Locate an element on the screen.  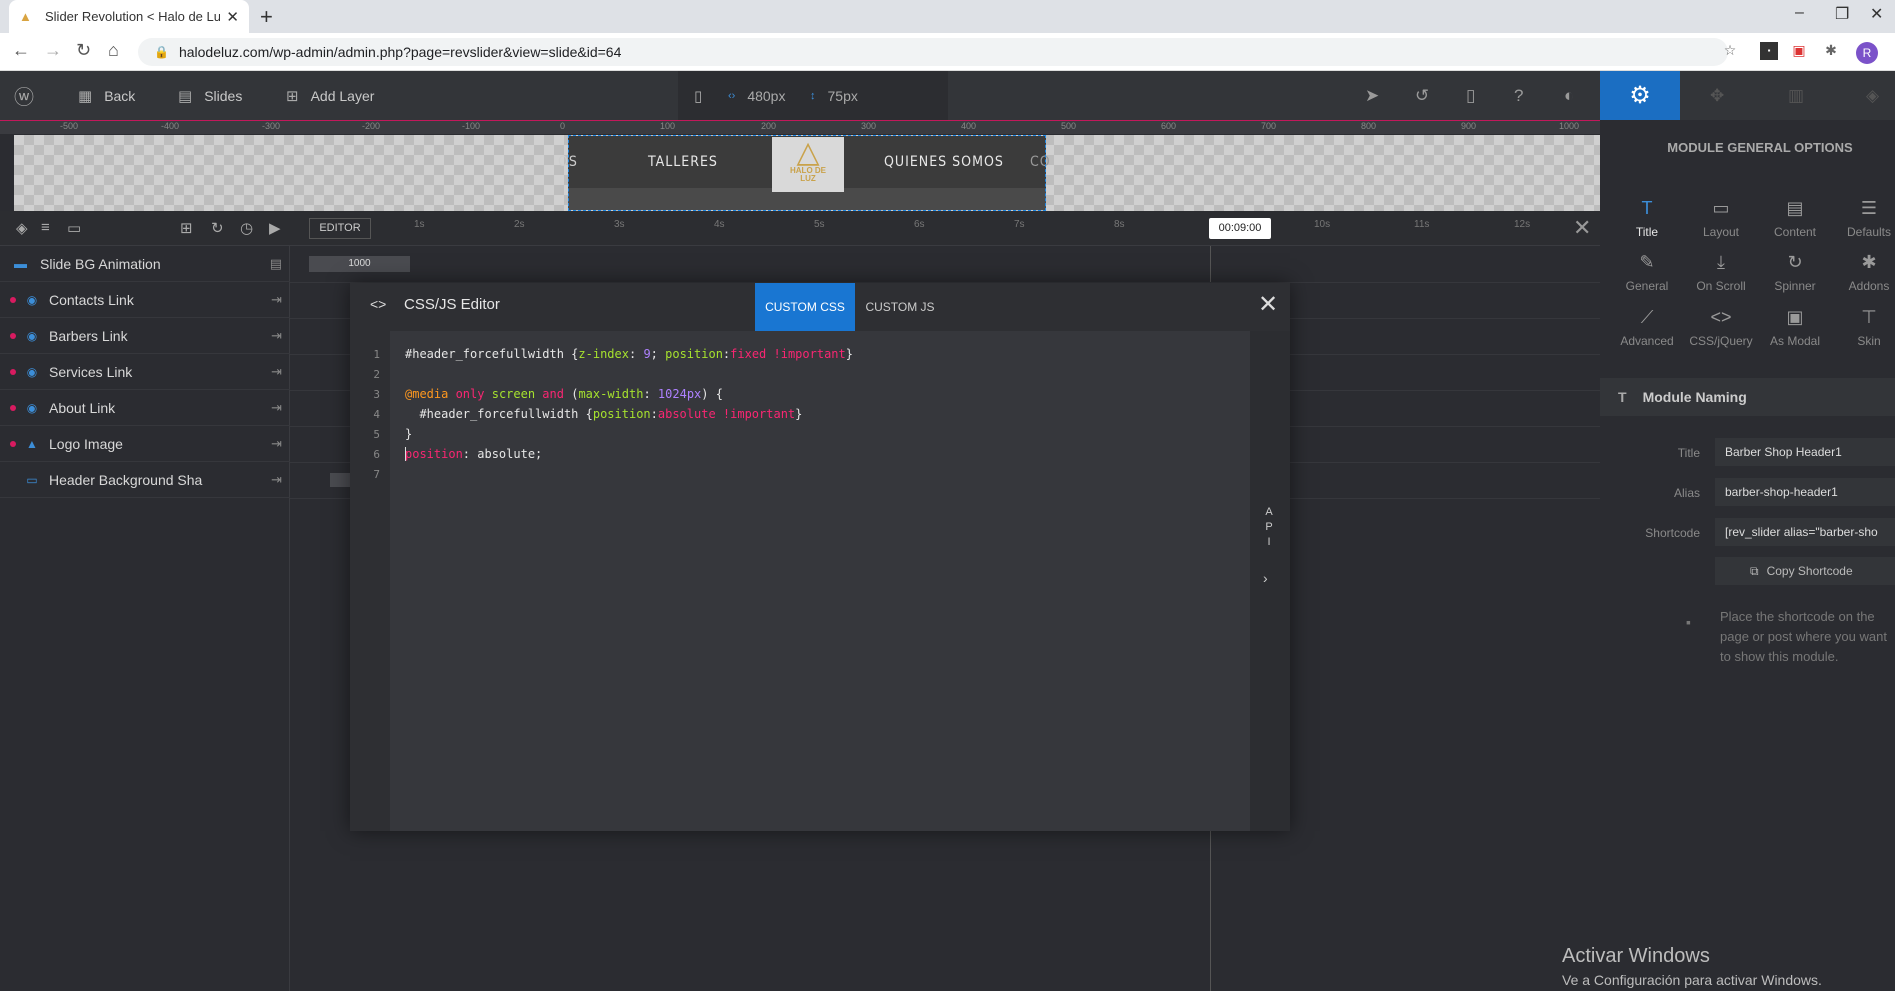
reload-icon: ↻ is located at coordinates (83, 50).